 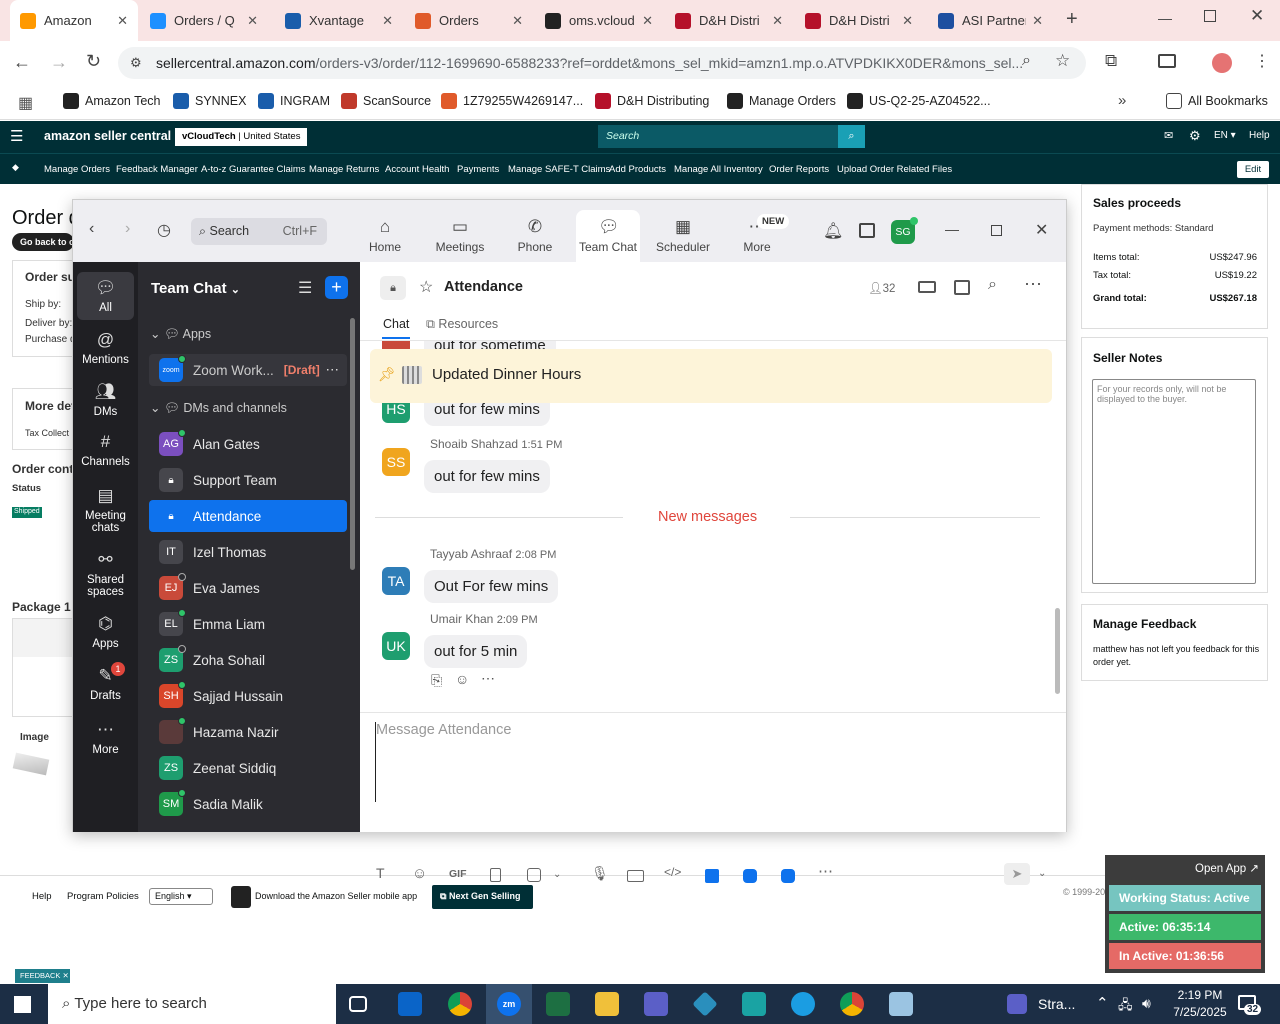 I want to click on zoom-search-box: ⌕ Search Ctrl+F, so click(x=259, y=231).